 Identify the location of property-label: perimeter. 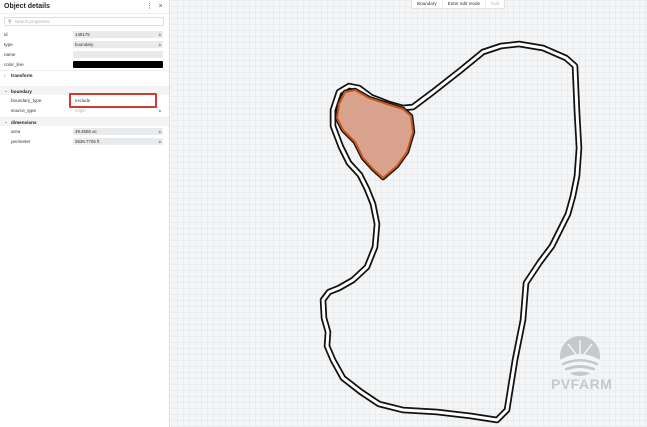
(21, 141).